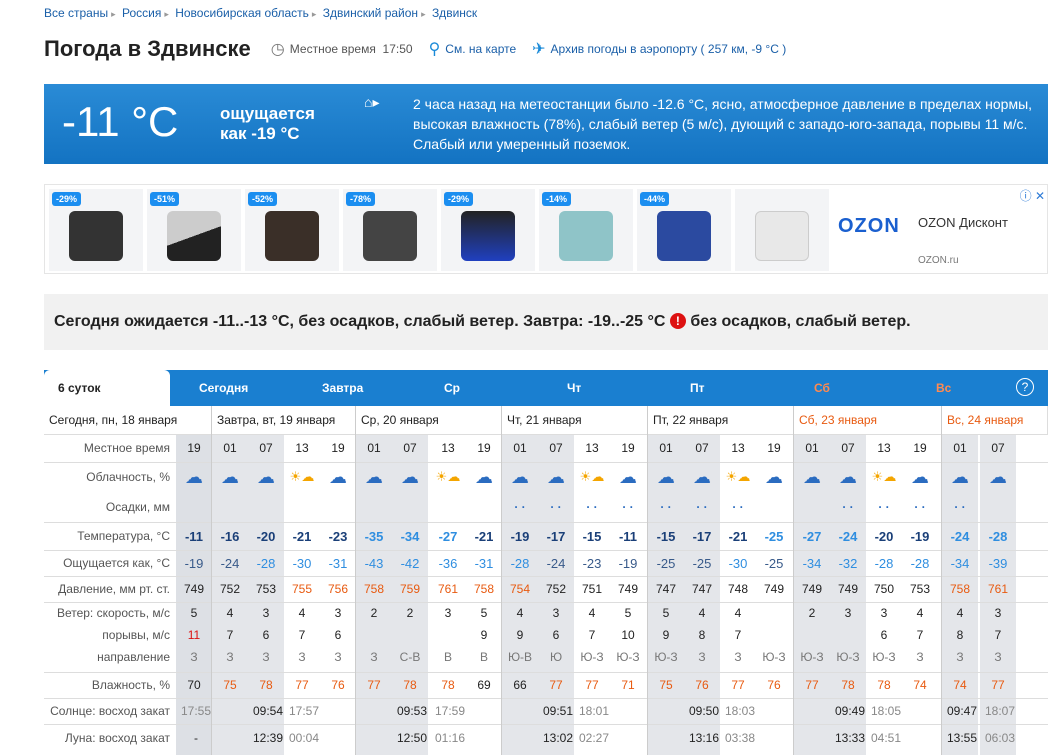 The height and width of the screenshot is (755, 1048). I want to click on row-label-temp: Температура, °С, so click(123, 536).